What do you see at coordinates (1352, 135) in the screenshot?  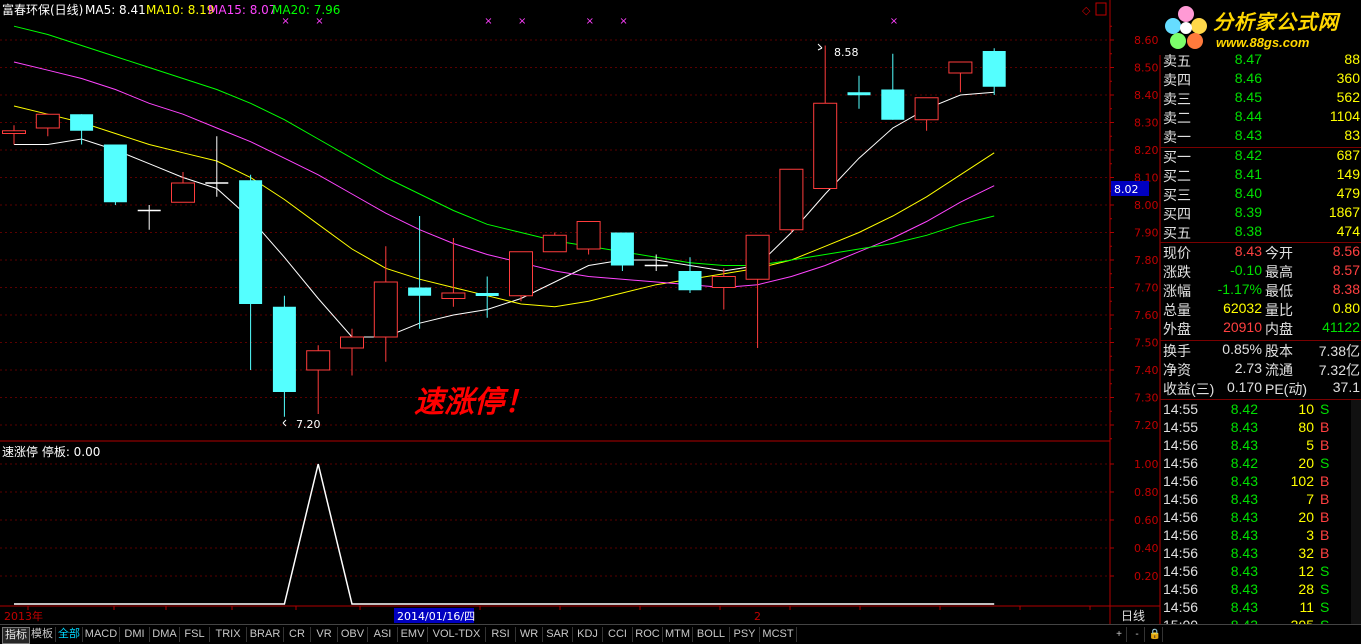 I see `ask-volume: 83` at bounding box center [1352, 135].